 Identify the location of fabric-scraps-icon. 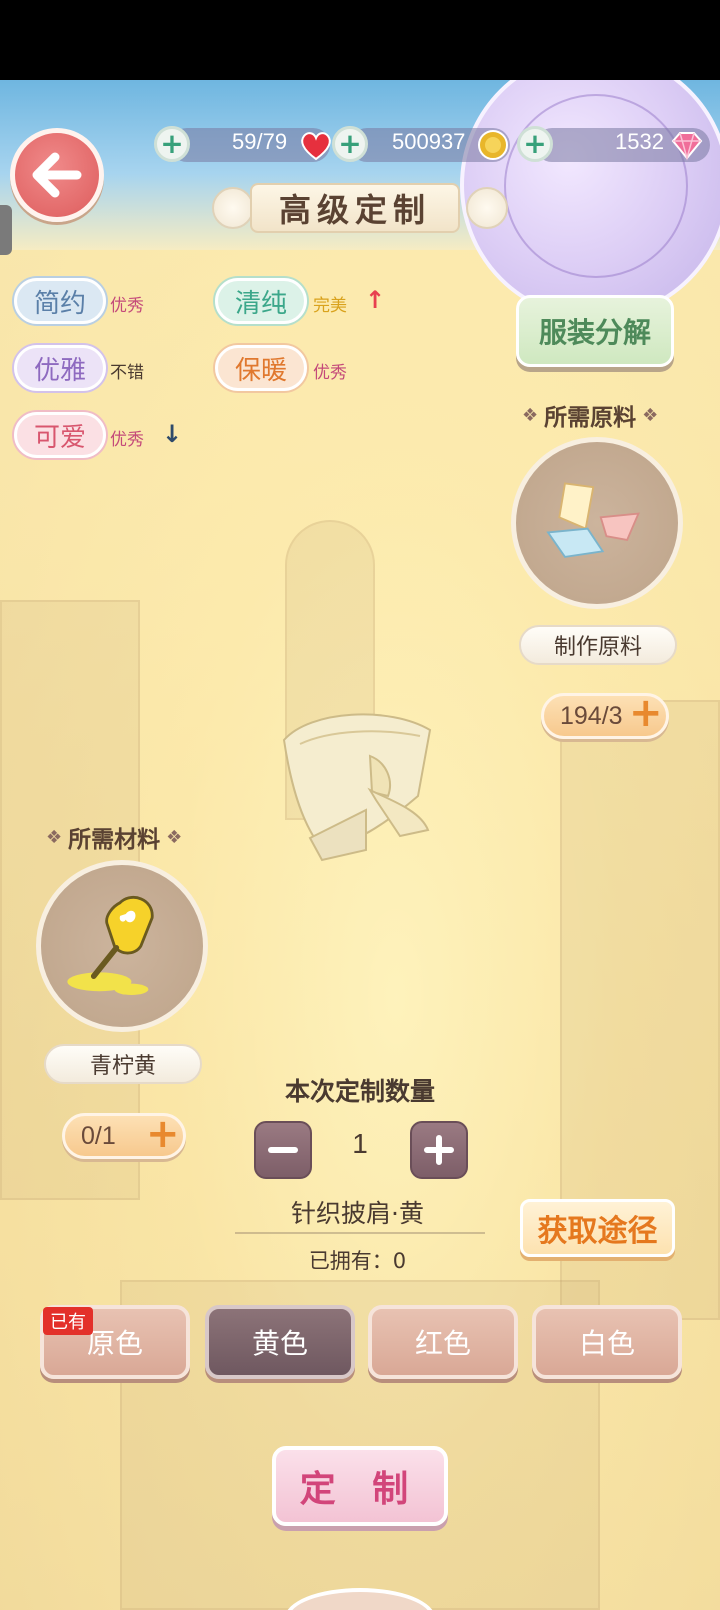
(593, 520).